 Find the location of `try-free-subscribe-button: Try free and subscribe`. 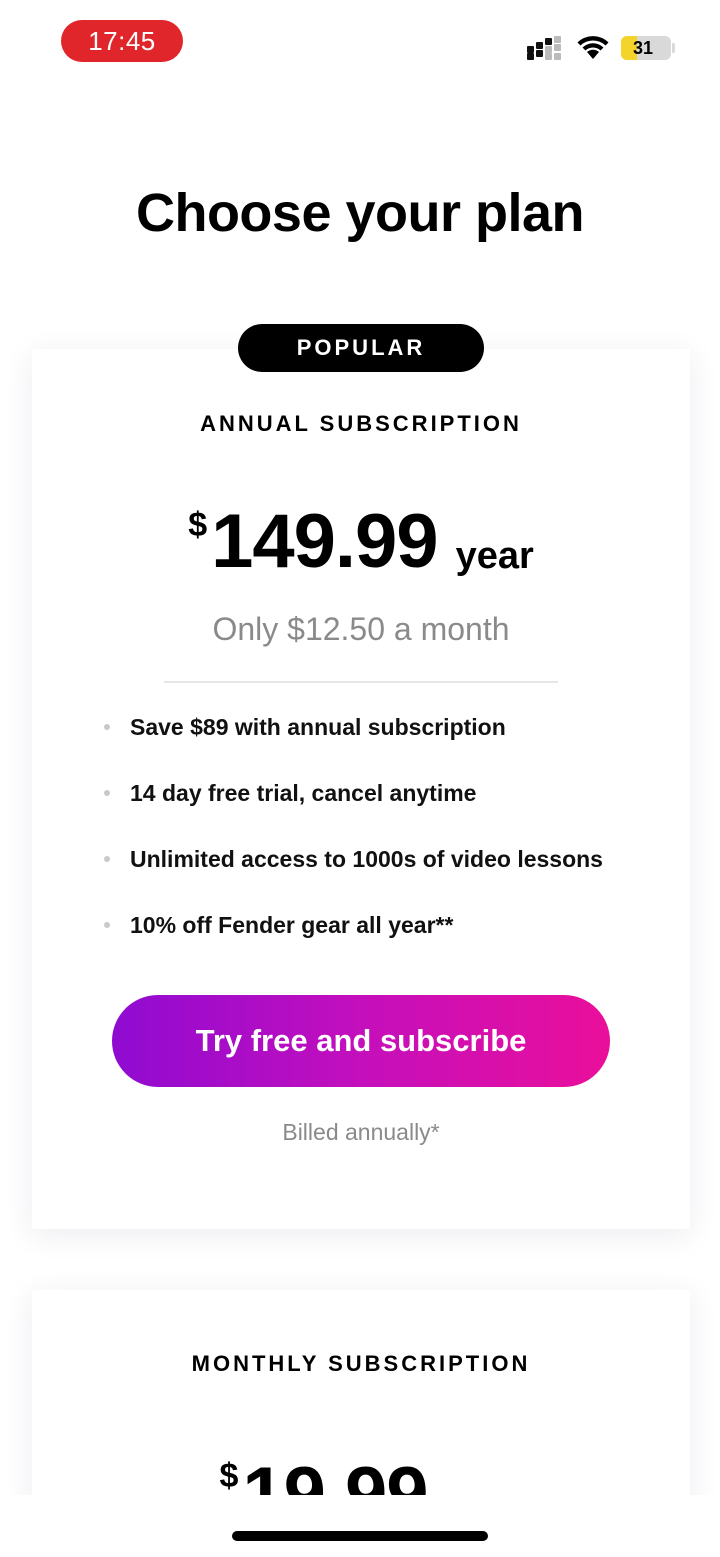

try-free-subscribe-button: Try free and subscribe is located at coordinates (361, 1041).